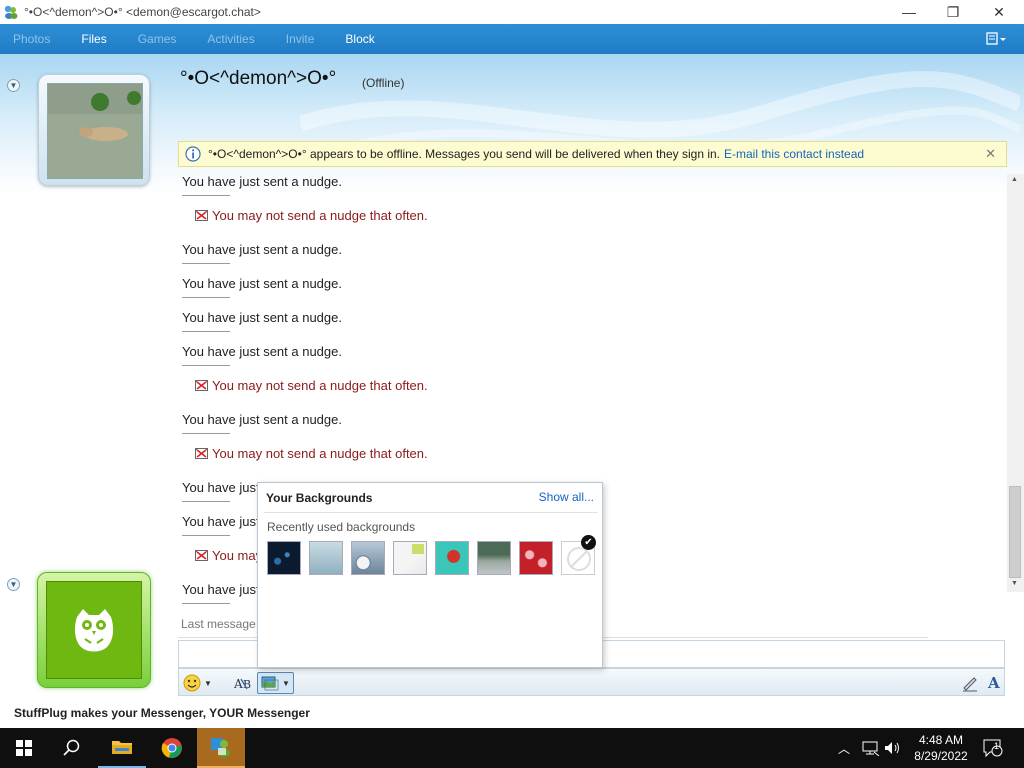 This screenshot has height=768, width=1024. Describe the element at coordinates (383, 83) in the screenshot. I see `contact-status: (Offline)` at that location.